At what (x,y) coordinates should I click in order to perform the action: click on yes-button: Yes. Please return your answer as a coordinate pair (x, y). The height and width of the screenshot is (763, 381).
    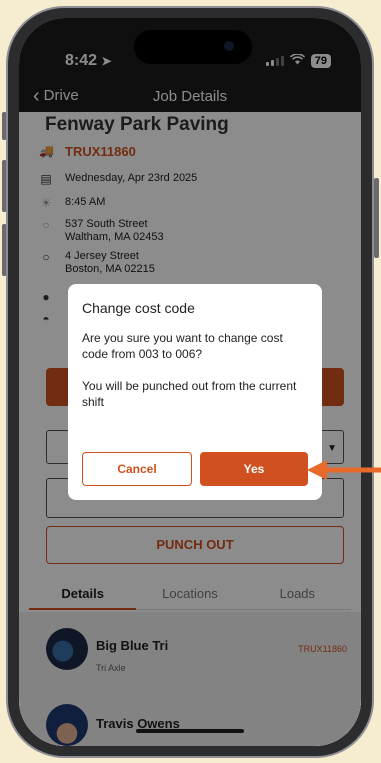
    Looking at the image, I should click on (254, 469).